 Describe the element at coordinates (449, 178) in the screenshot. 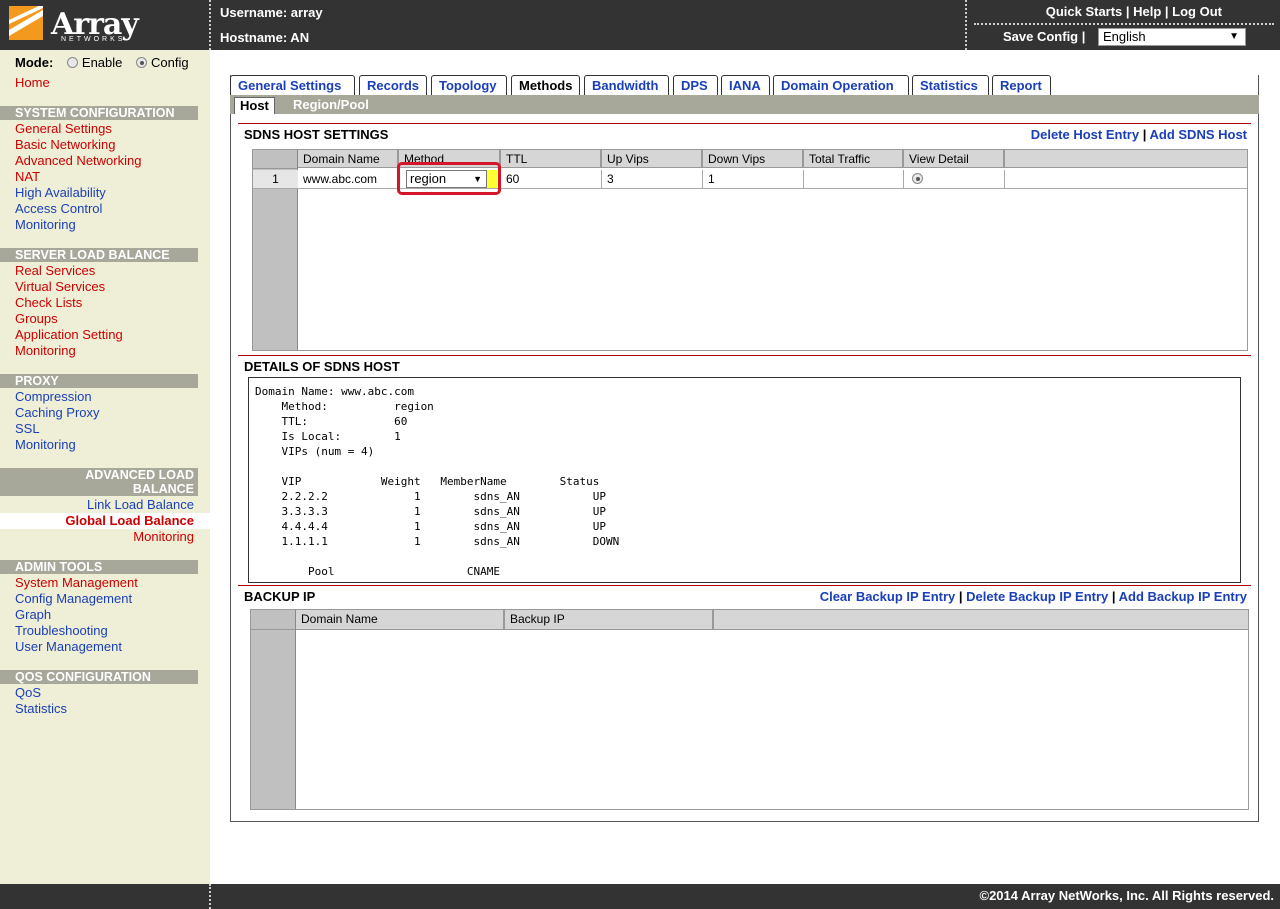

I see `highlight-box` at that location.